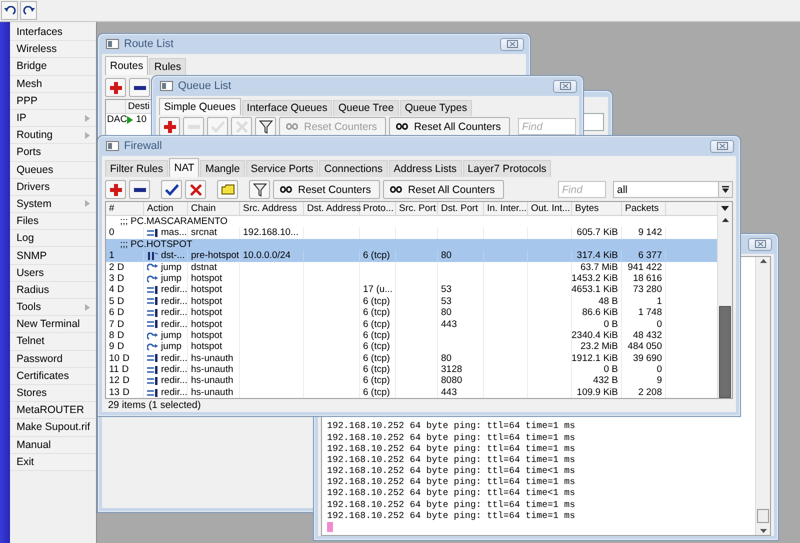  What do you see at coordinates (53, 135) in the screenshot?
I see `menu-item: Routing` at bounding box center [53, 135].